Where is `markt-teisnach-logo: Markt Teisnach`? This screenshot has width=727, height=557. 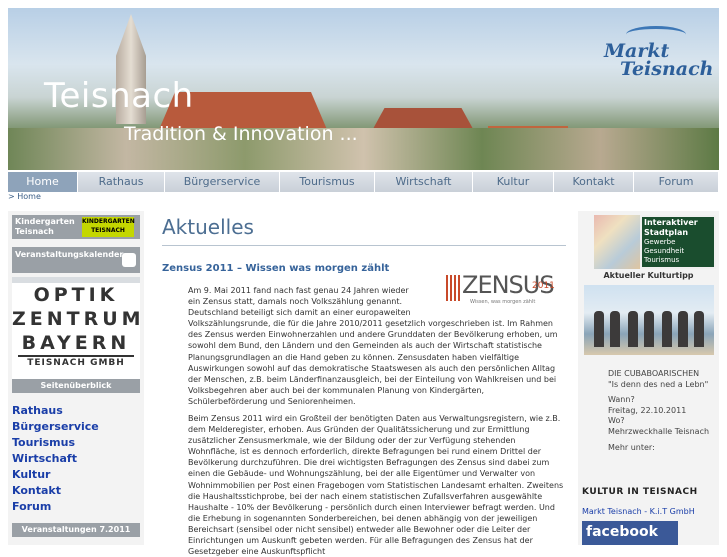
markt-teisnach-logo: Markt Teisnach is located at coordinates (660, 56).